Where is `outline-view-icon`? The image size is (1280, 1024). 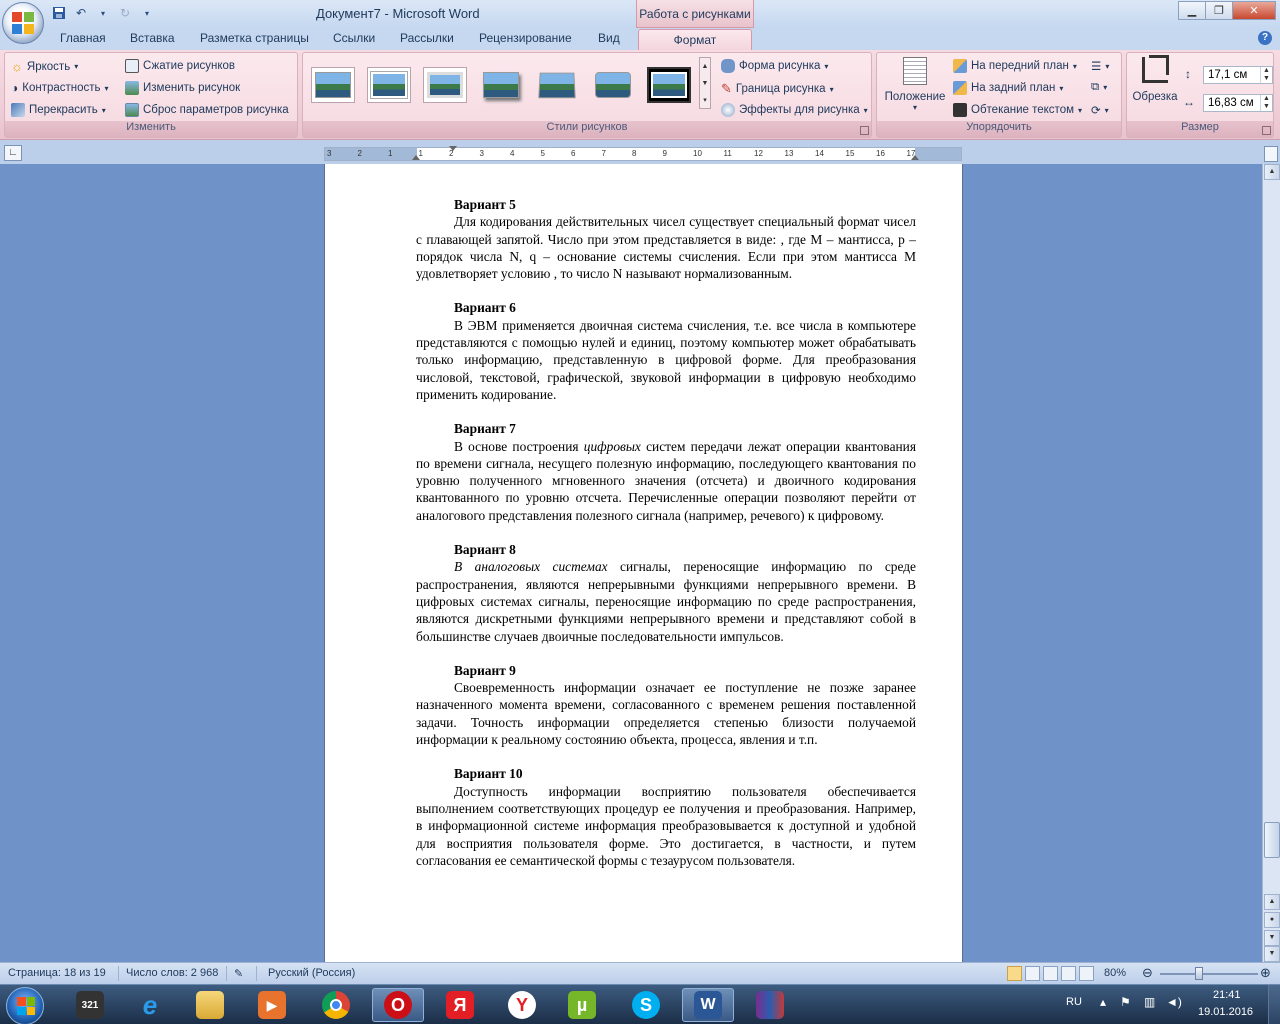 outline-view-icon is located at coordinates (1068, 973).